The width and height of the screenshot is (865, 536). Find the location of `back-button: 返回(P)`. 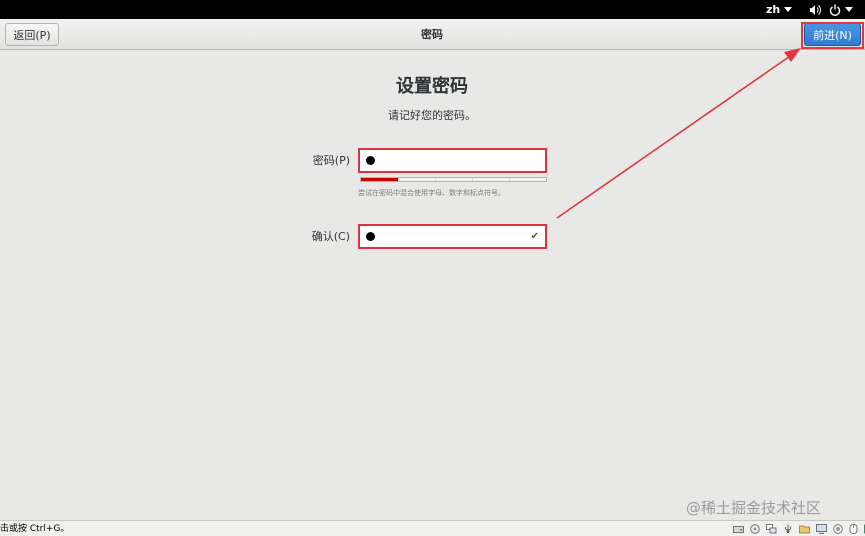

back-button: 返回(P) is located at coordinates (32, 34).